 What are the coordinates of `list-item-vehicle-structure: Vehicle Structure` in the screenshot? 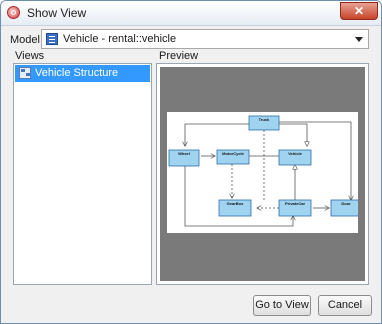 It's located at (82, 73).